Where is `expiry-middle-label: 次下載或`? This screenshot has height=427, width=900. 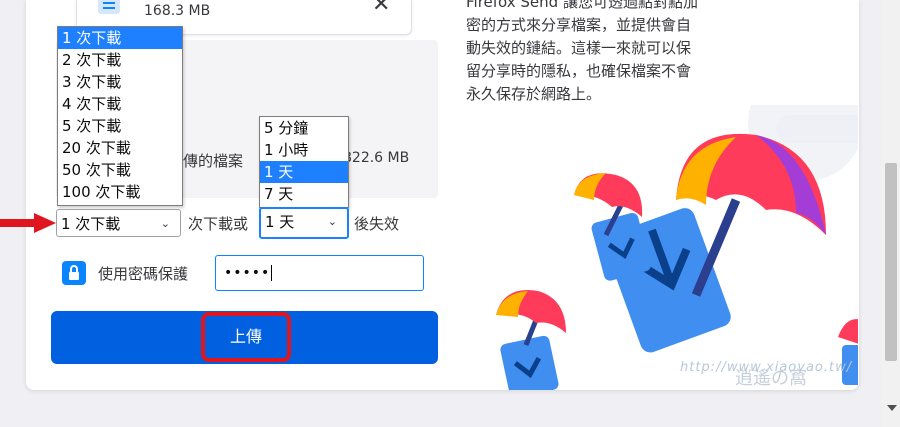 expiry-middle-label: 次下載或 is located at coordinates (218, 224).